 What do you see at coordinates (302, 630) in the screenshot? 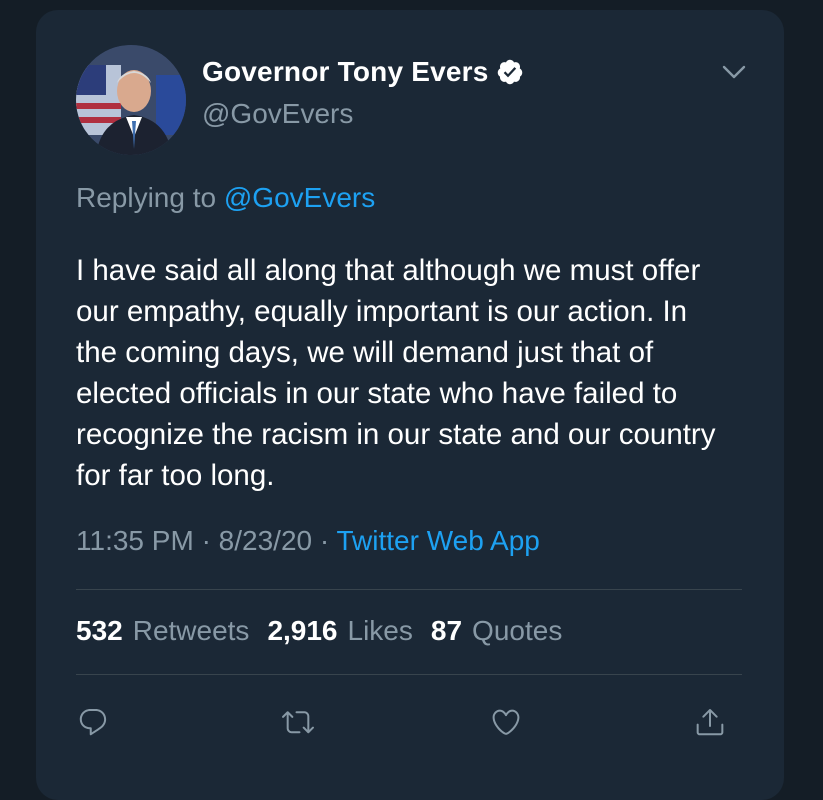
I see `likes-count: 2,916` at bounding box center [302, 630].